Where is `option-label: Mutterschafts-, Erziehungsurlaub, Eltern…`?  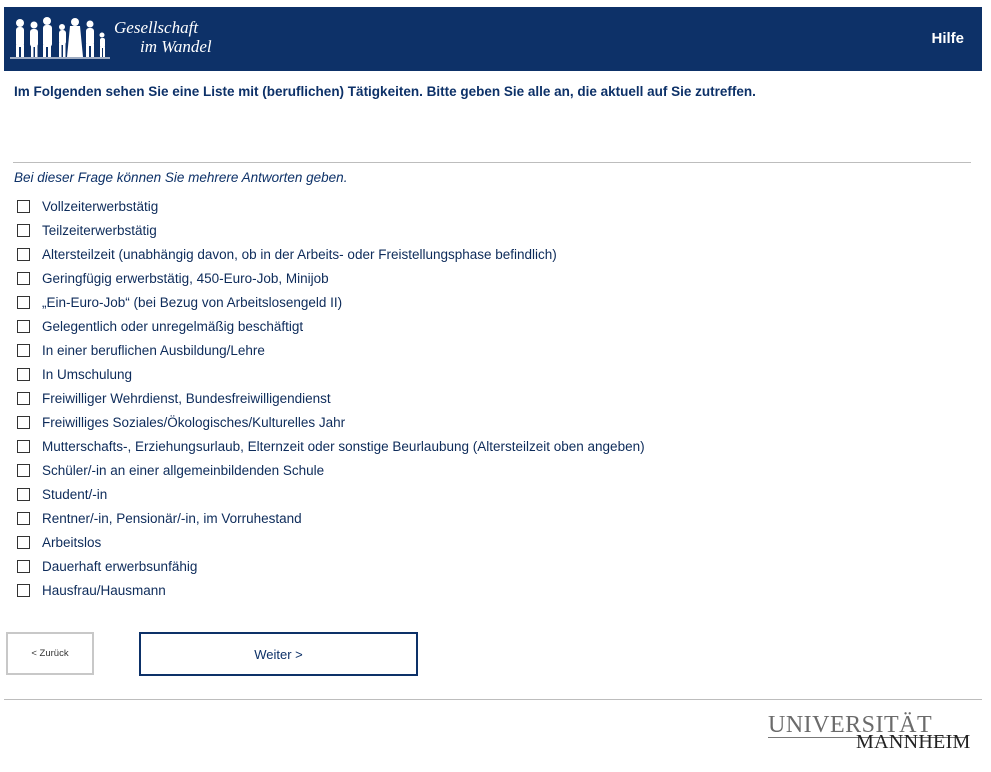 option-label: Mutterschafts-, Erziehungsurlaub, Eltern… is located at coordinates (343, 446).